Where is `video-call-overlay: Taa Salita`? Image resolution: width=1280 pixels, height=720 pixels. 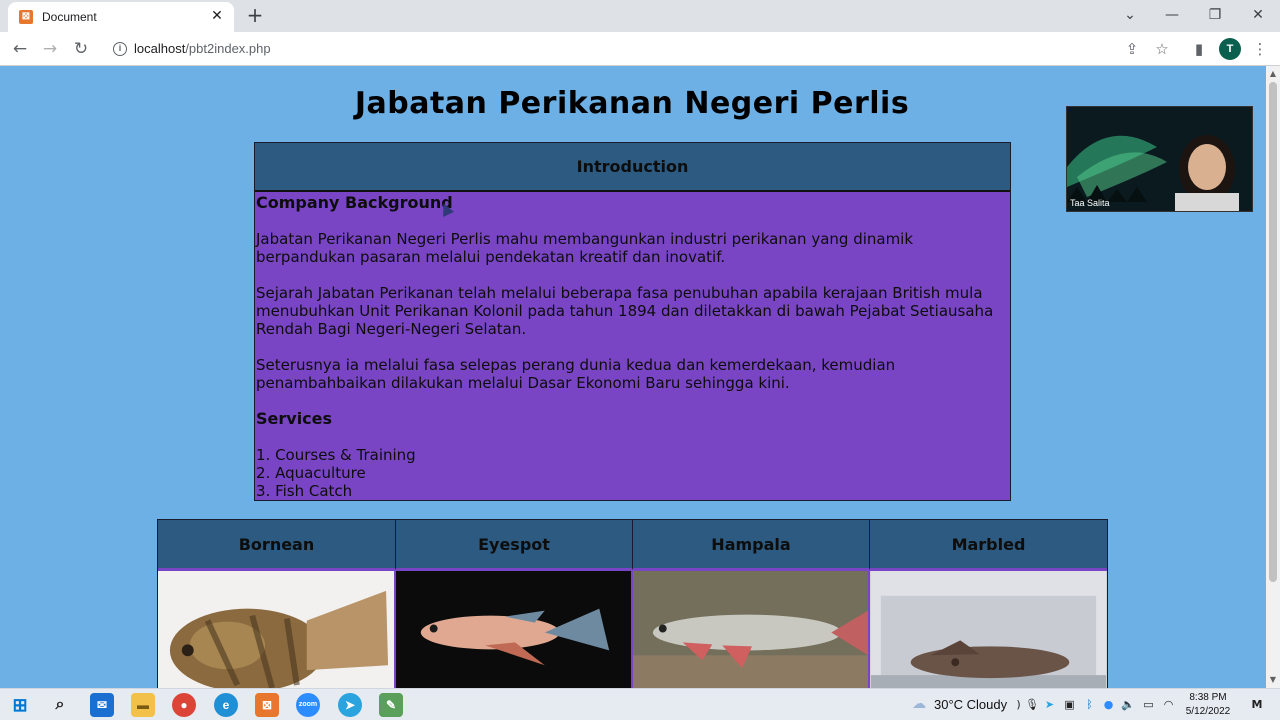
video-call-overlay: Taa Salita is located at coordinates (1159, 159).